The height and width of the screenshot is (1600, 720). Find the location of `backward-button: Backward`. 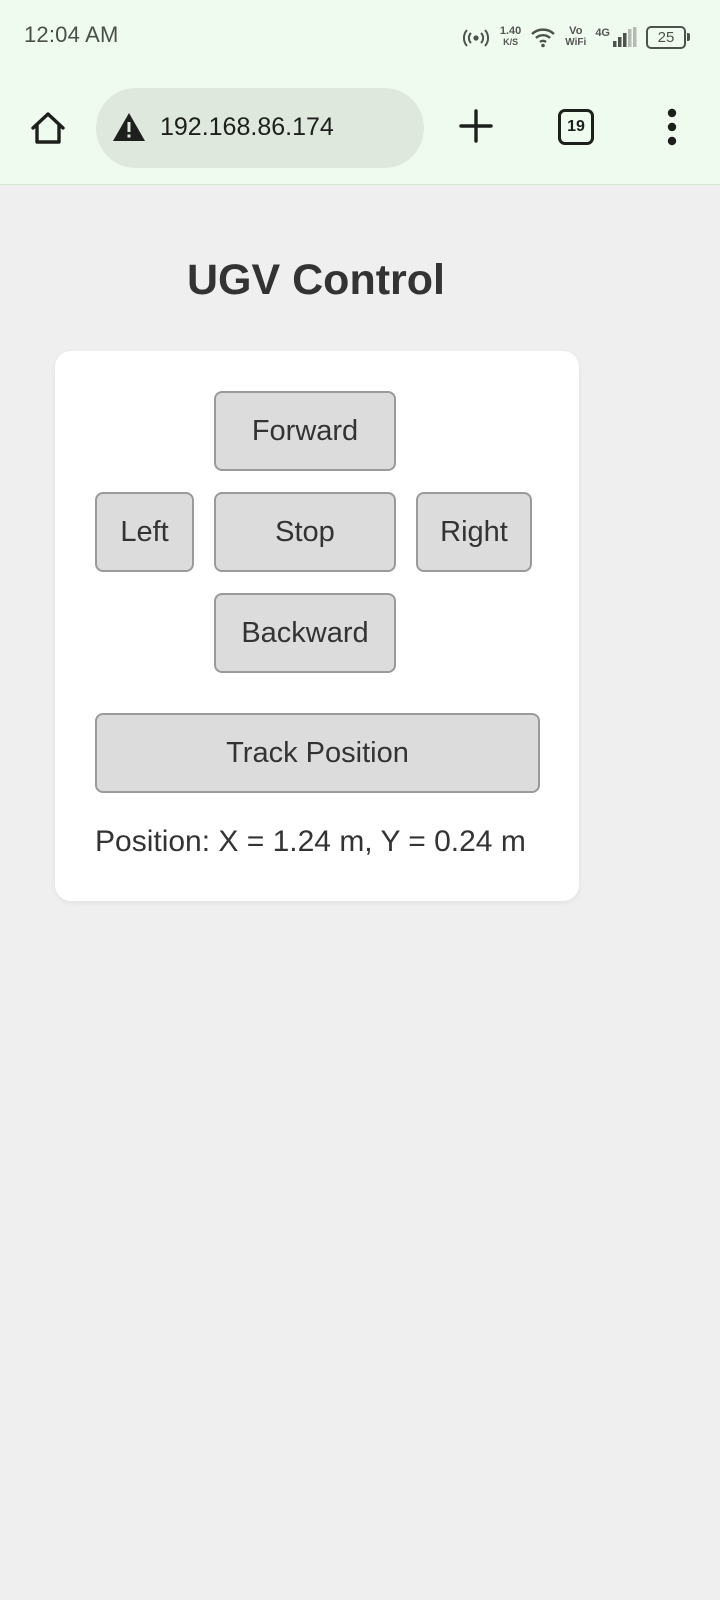

backward-button: Backward is located at coordinates (305, 633).